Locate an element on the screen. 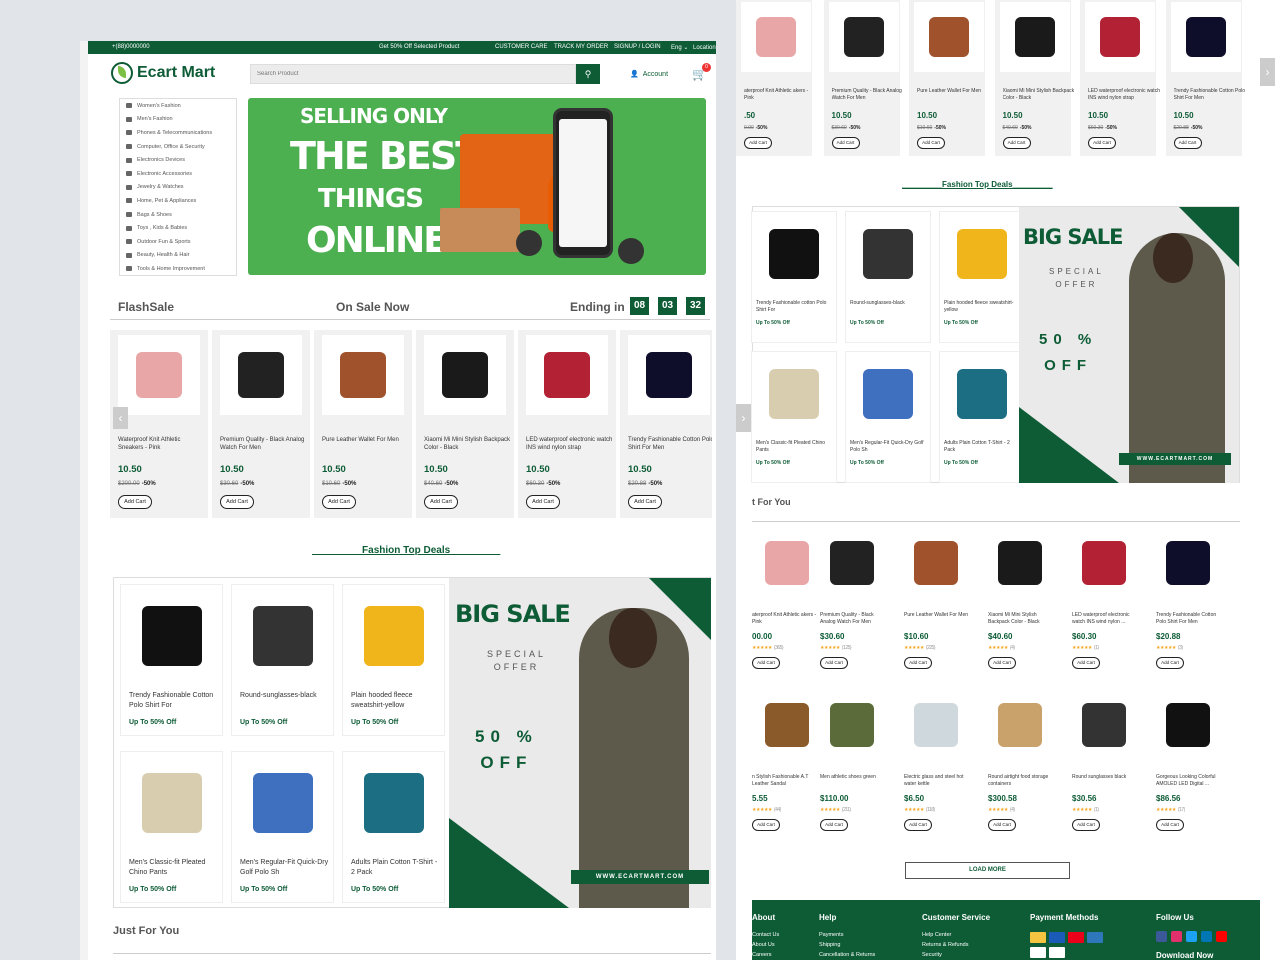  fashion-name: Round-sunglasses-black is located at coordinates (285, 696).